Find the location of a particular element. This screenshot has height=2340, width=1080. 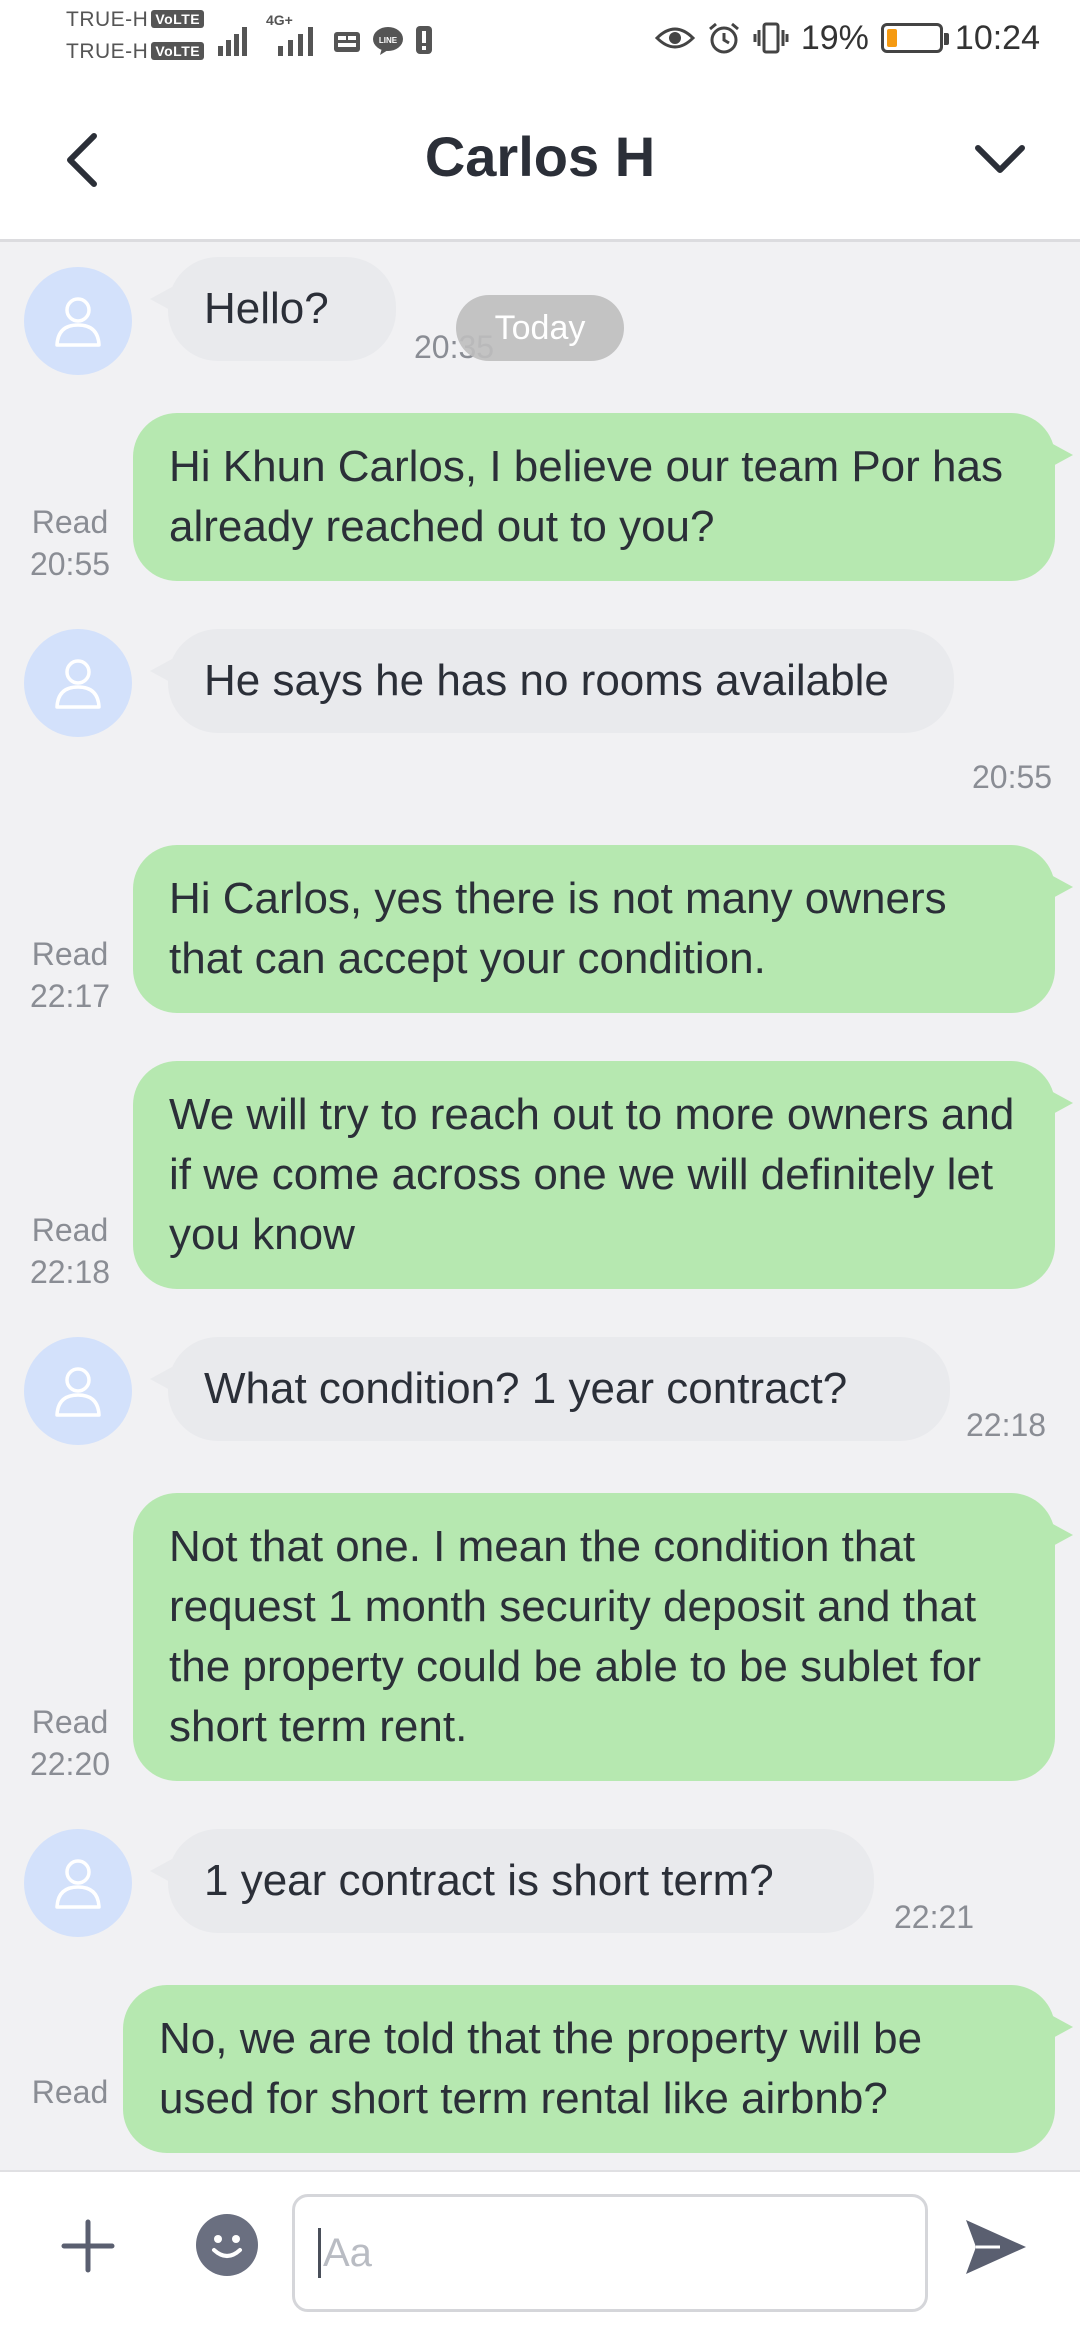

read-receipt: Read 22:20 is located at coordinates (70, 1743).